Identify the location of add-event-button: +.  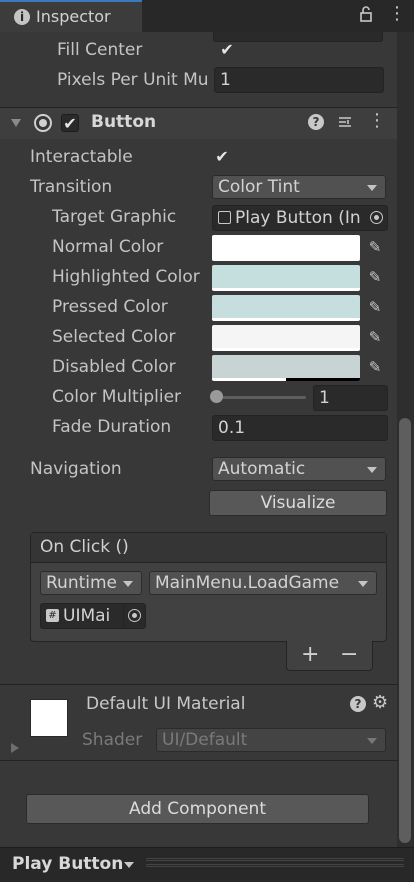
(310, 654).